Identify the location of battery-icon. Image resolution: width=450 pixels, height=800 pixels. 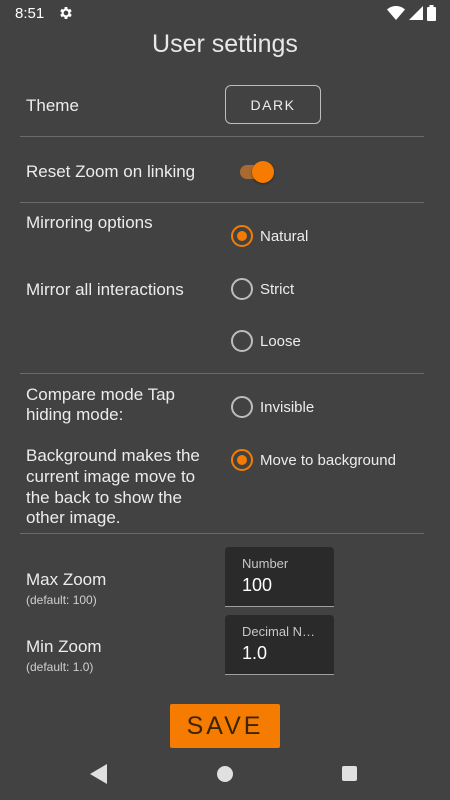
(431, 13).